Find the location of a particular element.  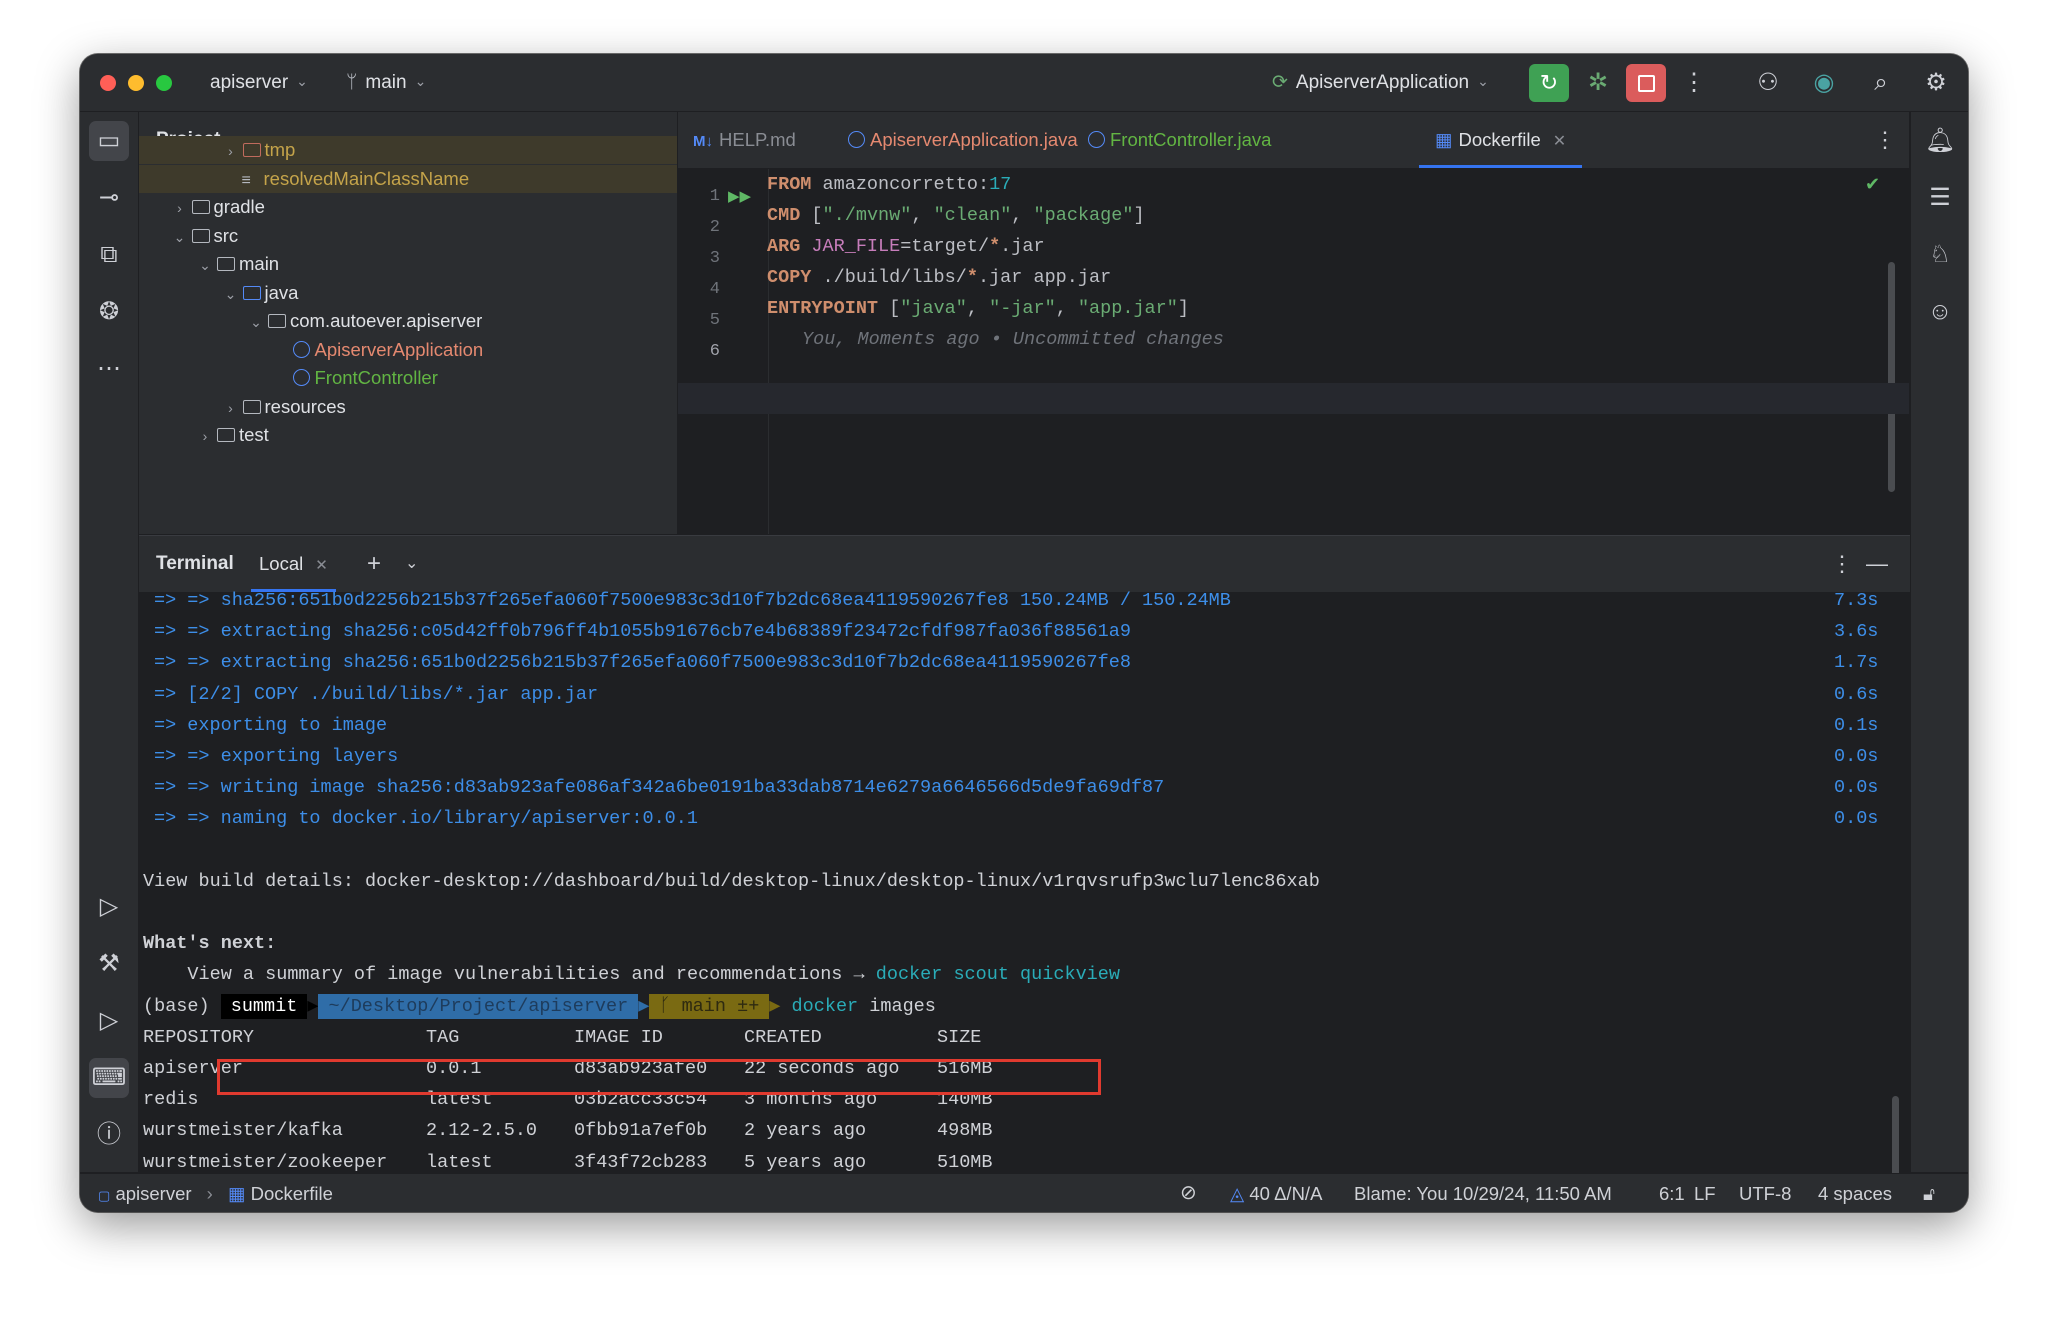

branch-selector: ᛘ main ⌄ is located at coordinates (386, 82).